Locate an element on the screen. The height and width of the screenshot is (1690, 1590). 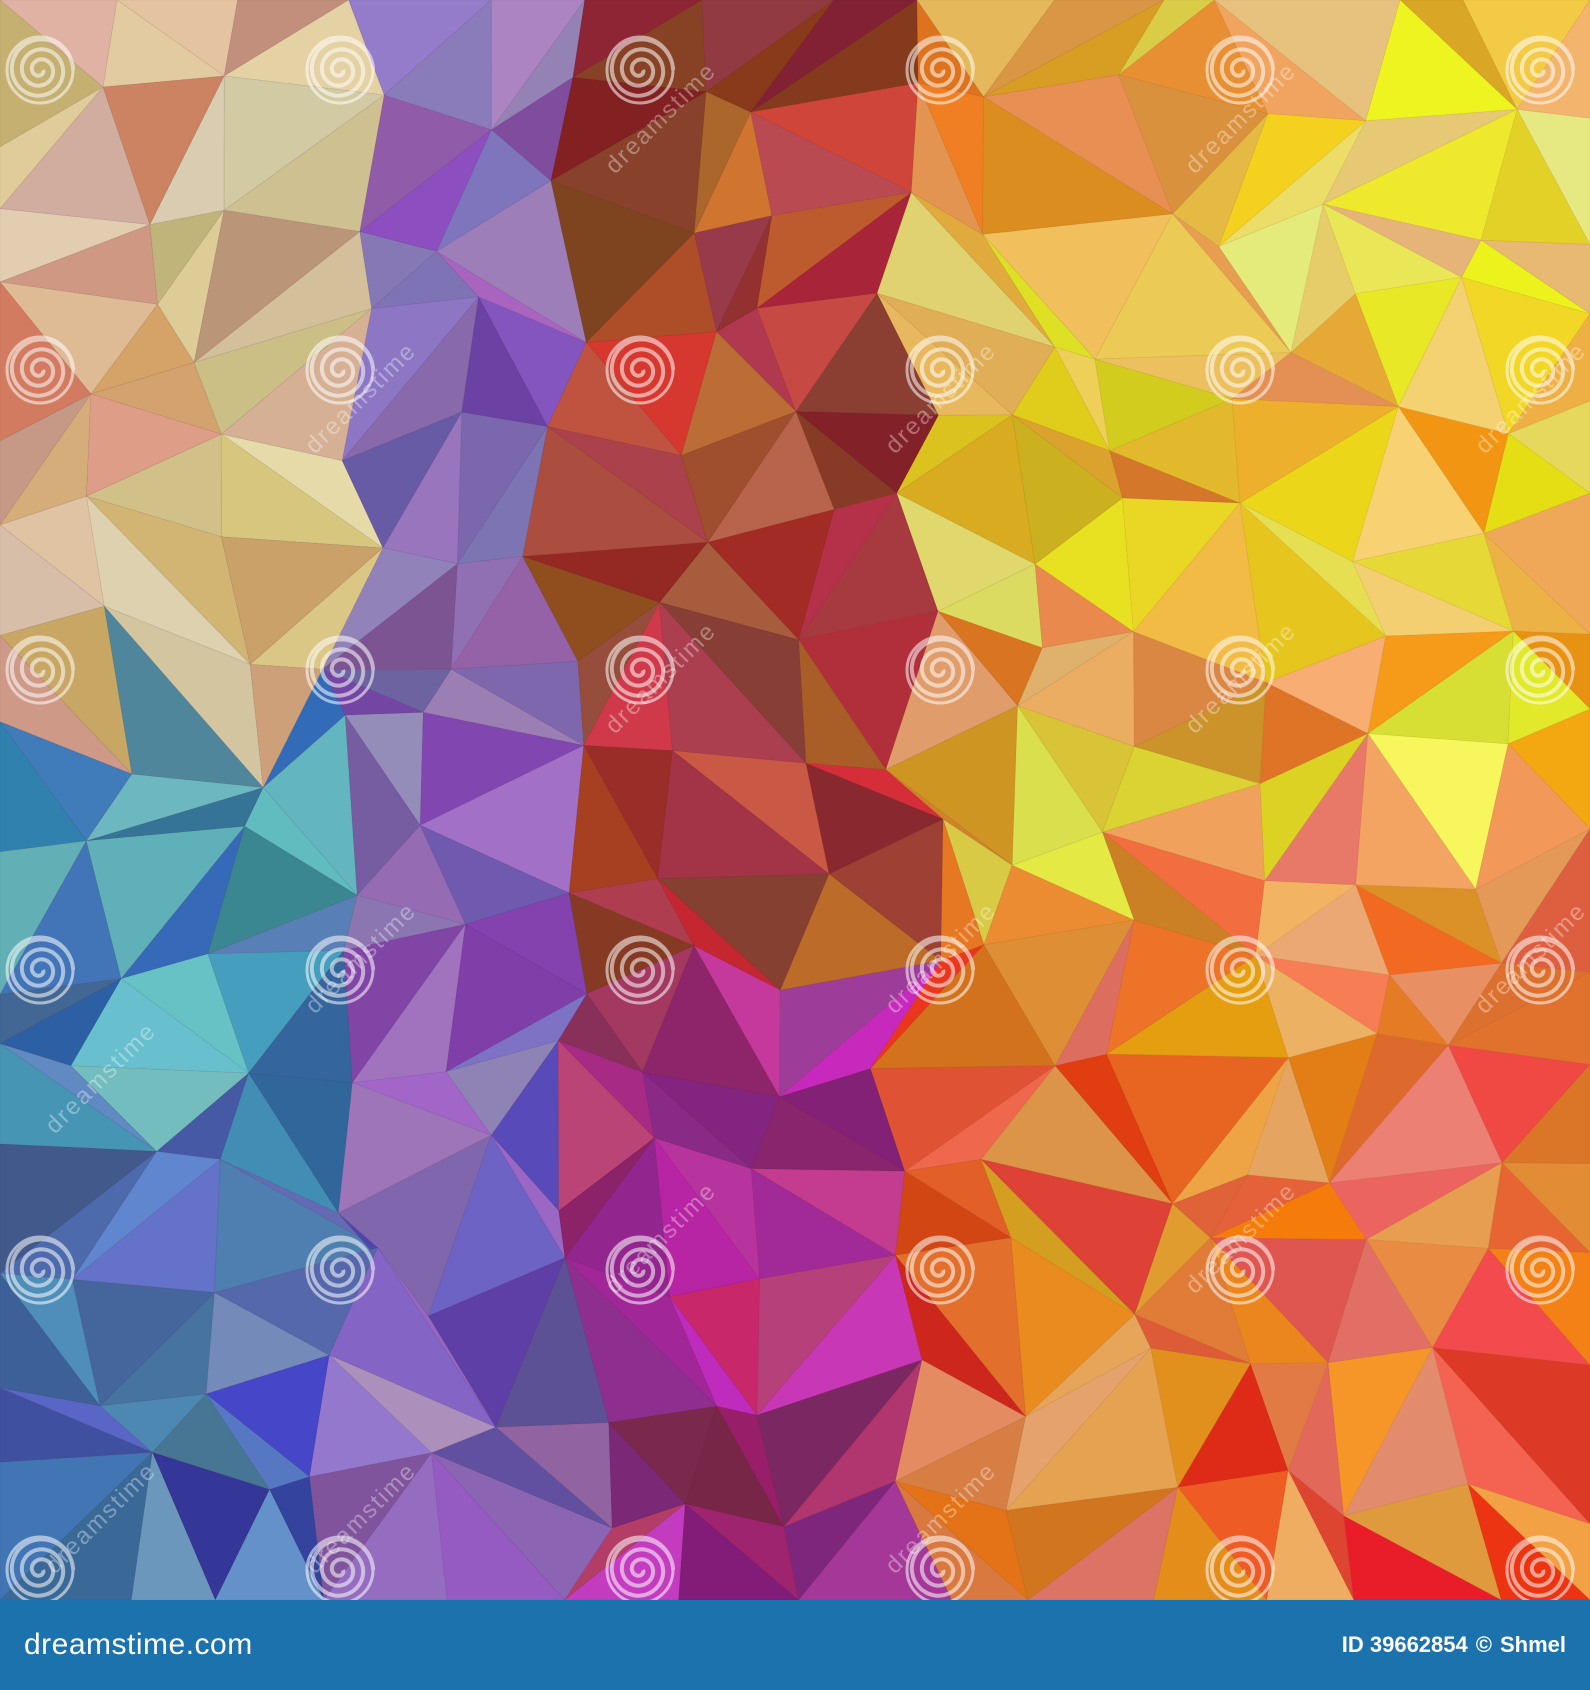
footer-credit: ID 39662854 © Shmel is located at coordinates (1454, 1645).